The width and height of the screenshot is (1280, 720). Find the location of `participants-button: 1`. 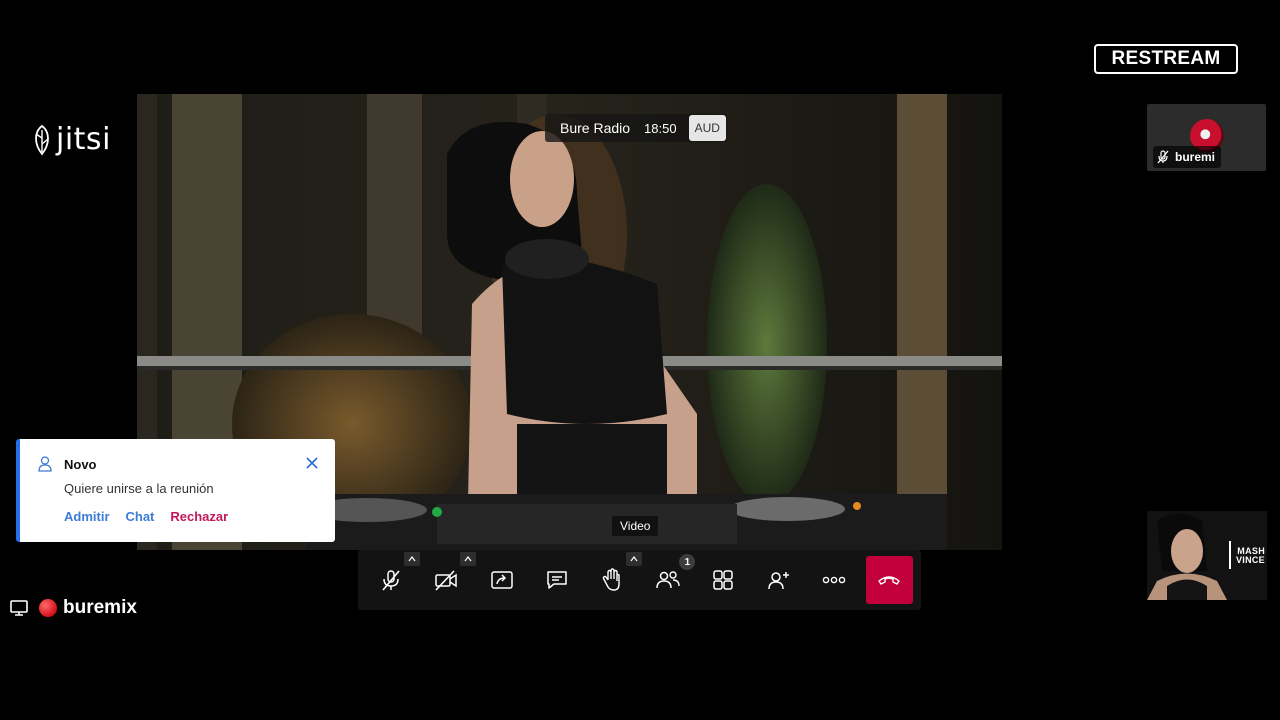

participants-button: 1 is located at coordinates (670, 579).